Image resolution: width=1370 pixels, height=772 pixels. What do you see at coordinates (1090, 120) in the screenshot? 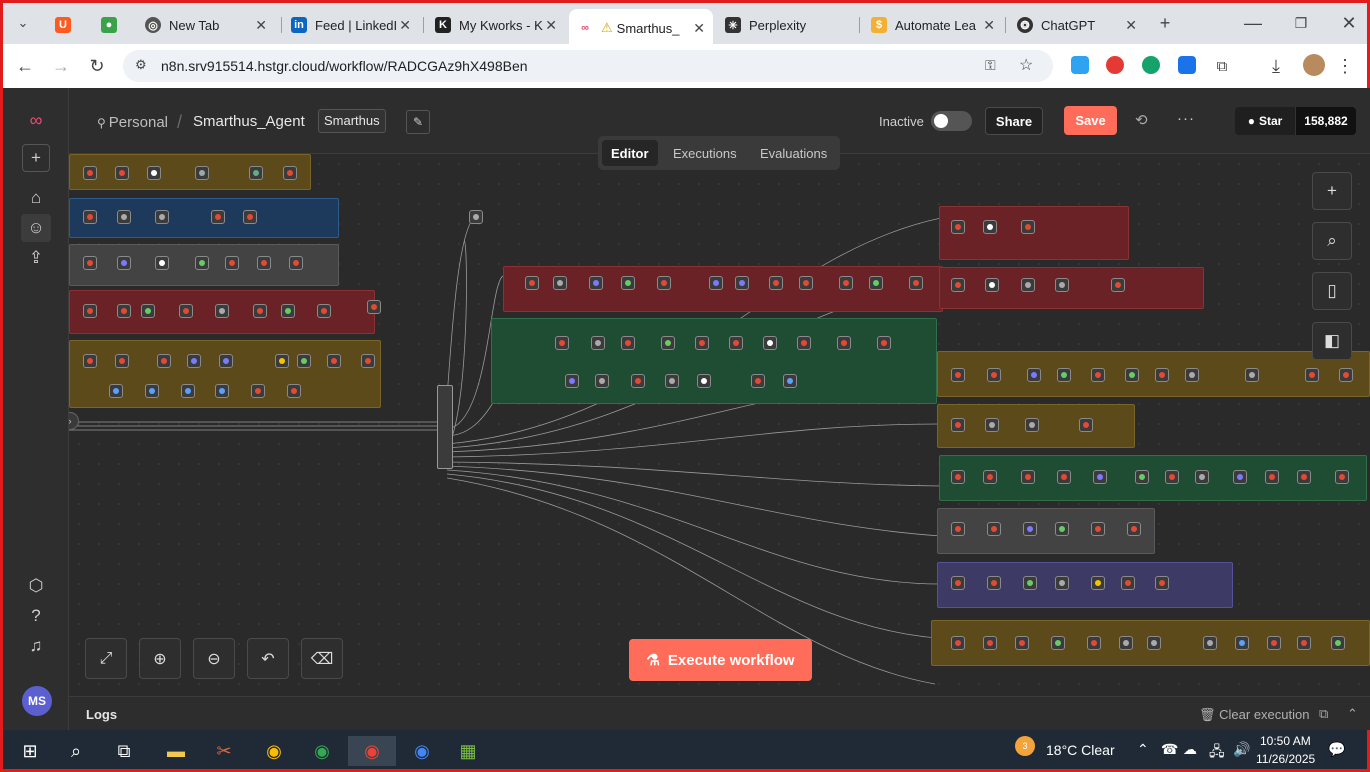
I see `save-button: Save` at bounding box center [1090, 120].